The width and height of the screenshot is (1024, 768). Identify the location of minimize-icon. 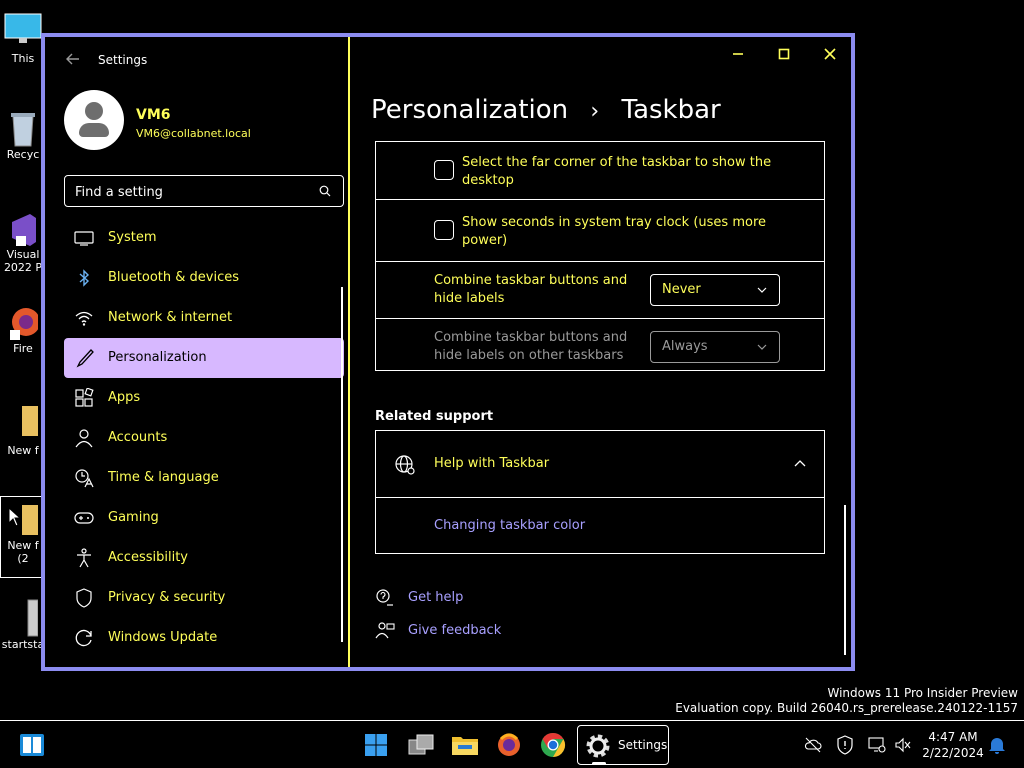
(738, 54).